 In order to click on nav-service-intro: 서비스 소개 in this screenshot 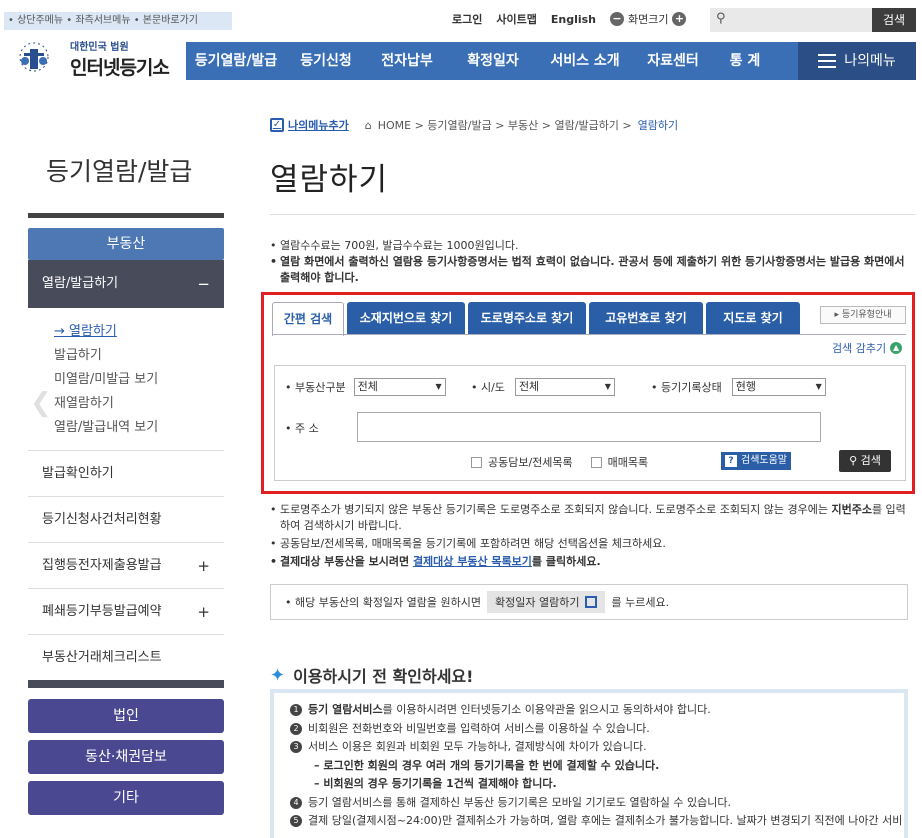, I will do `click(585, 61)`.